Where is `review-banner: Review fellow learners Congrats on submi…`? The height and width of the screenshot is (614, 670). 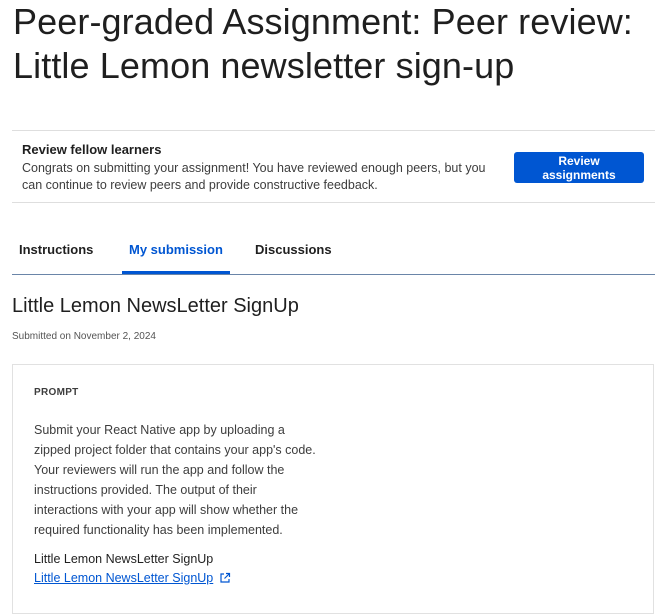
review-banner: Review fellow learners Congrats on submi… is located at coordinates (333, 166).